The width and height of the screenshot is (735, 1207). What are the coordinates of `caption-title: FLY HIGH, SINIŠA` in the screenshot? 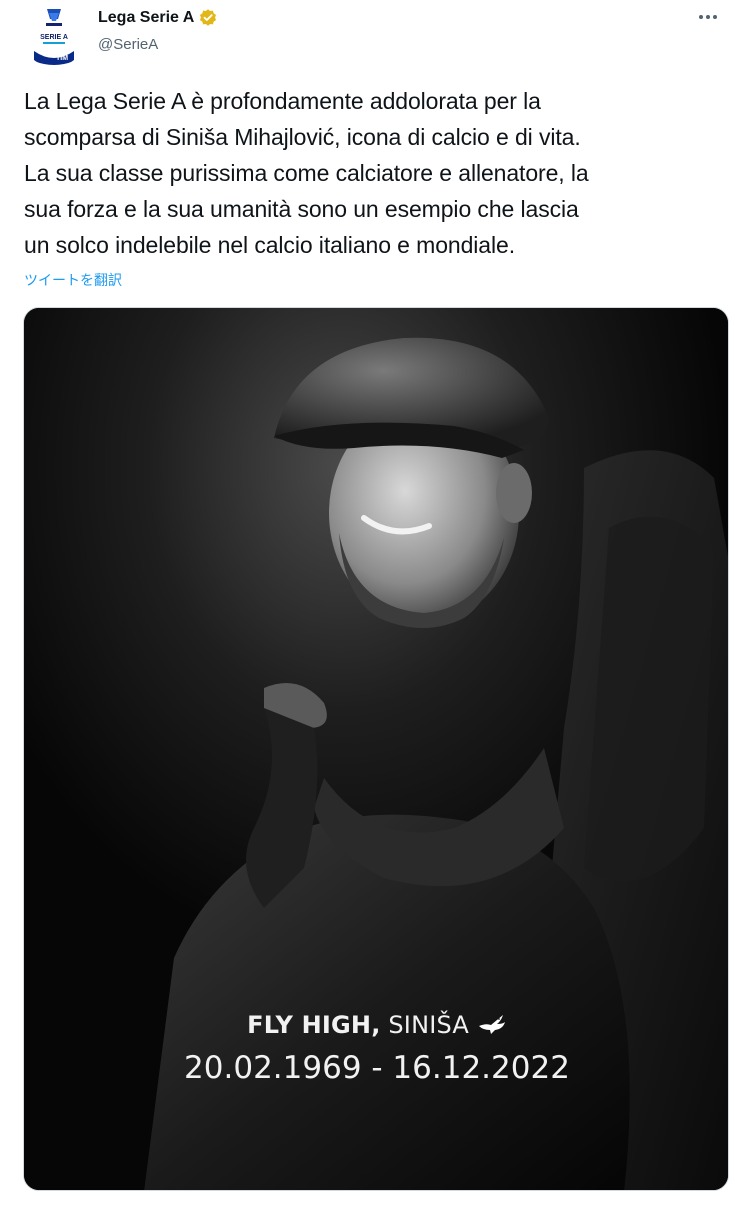 It's located at (376, 1025).